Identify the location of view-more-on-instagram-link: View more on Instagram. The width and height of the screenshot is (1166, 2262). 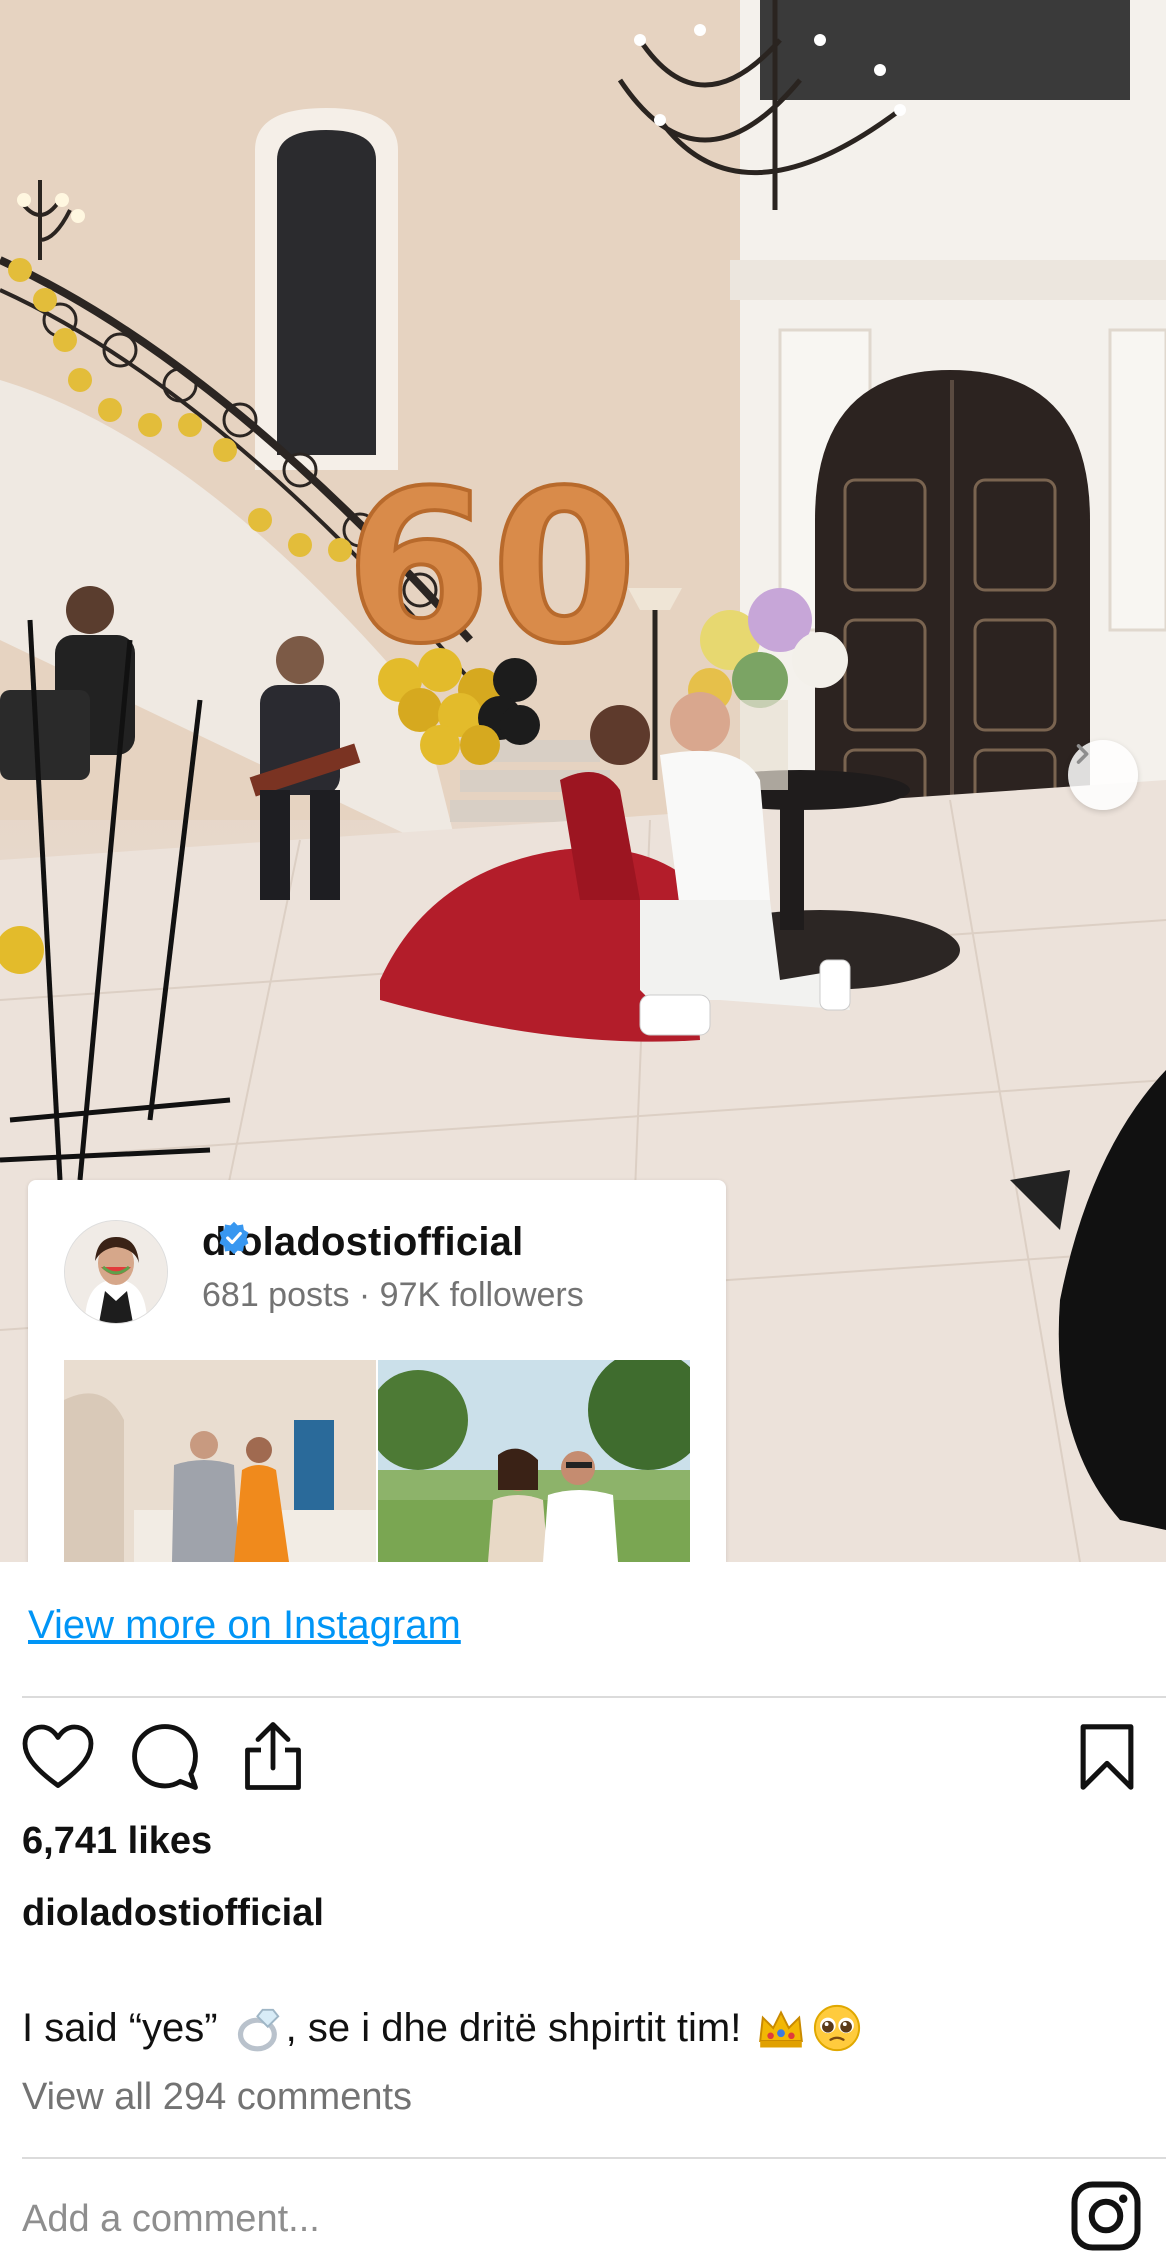
(244, 1625).